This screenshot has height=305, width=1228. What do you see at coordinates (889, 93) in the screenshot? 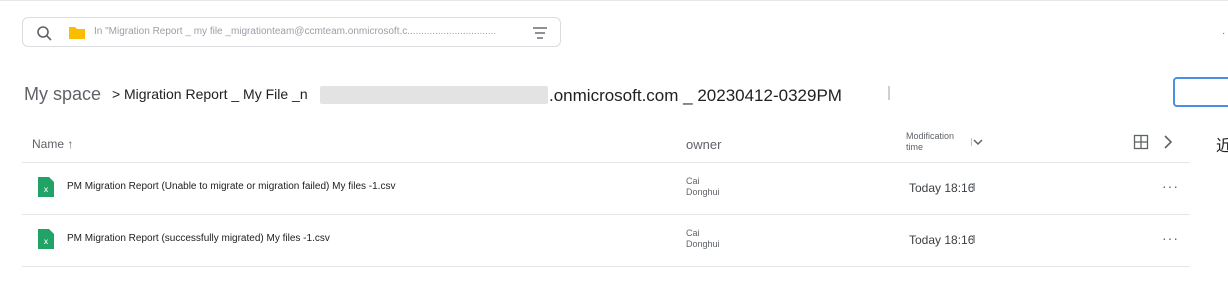
I see `breadcrumb-end-mark` at bounding box center [889, 93].